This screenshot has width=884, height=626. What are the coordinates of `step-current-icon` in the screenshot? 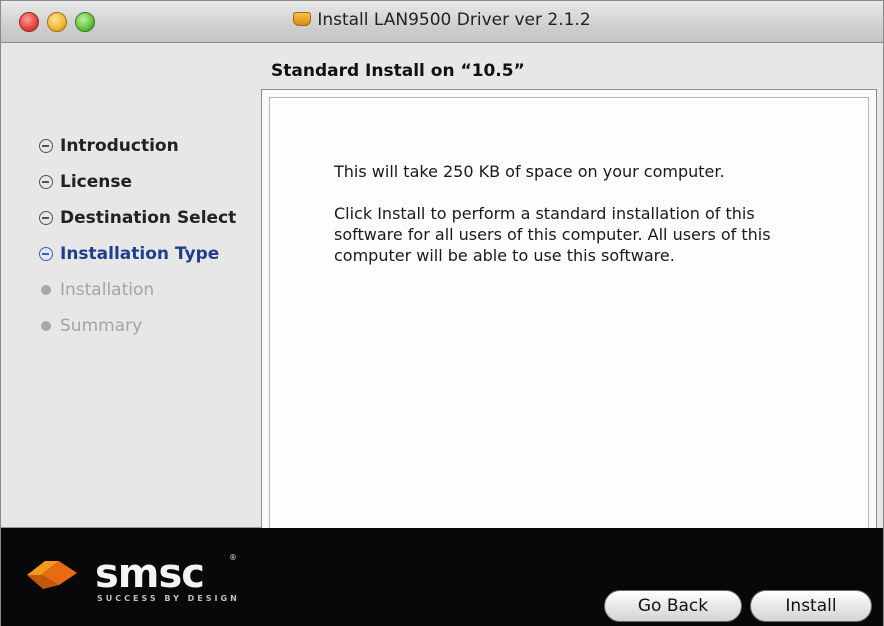 It's located at (46, 254).